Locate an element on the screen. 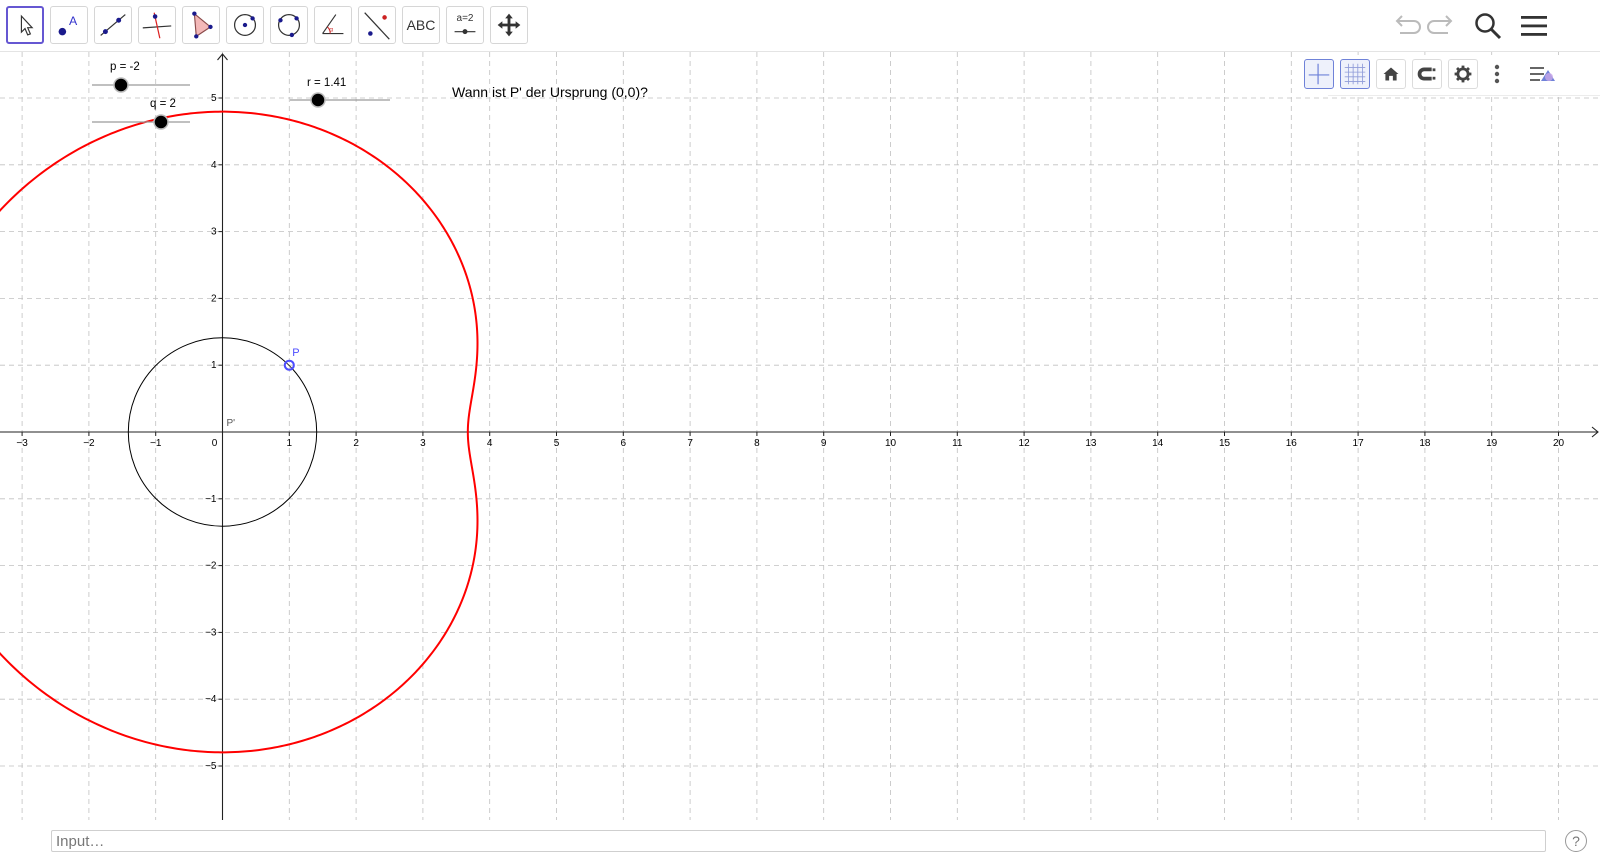  move-graphics-tool-button is located at coordinates (509, 25).